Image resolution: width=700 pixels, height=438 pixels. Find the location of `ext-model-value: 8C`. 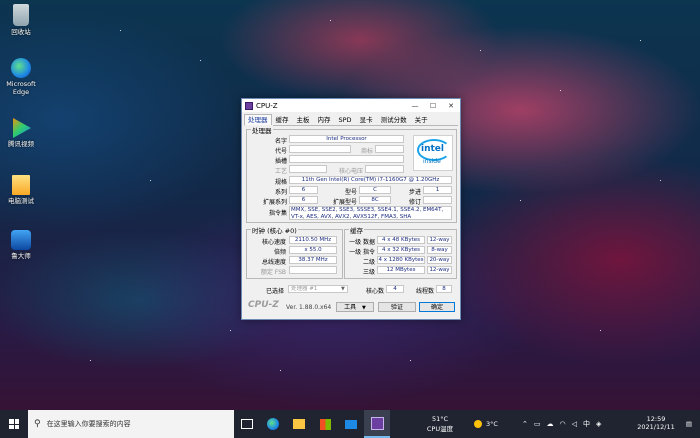

ext-model-value: 8C is located at coordinates (375, 200).